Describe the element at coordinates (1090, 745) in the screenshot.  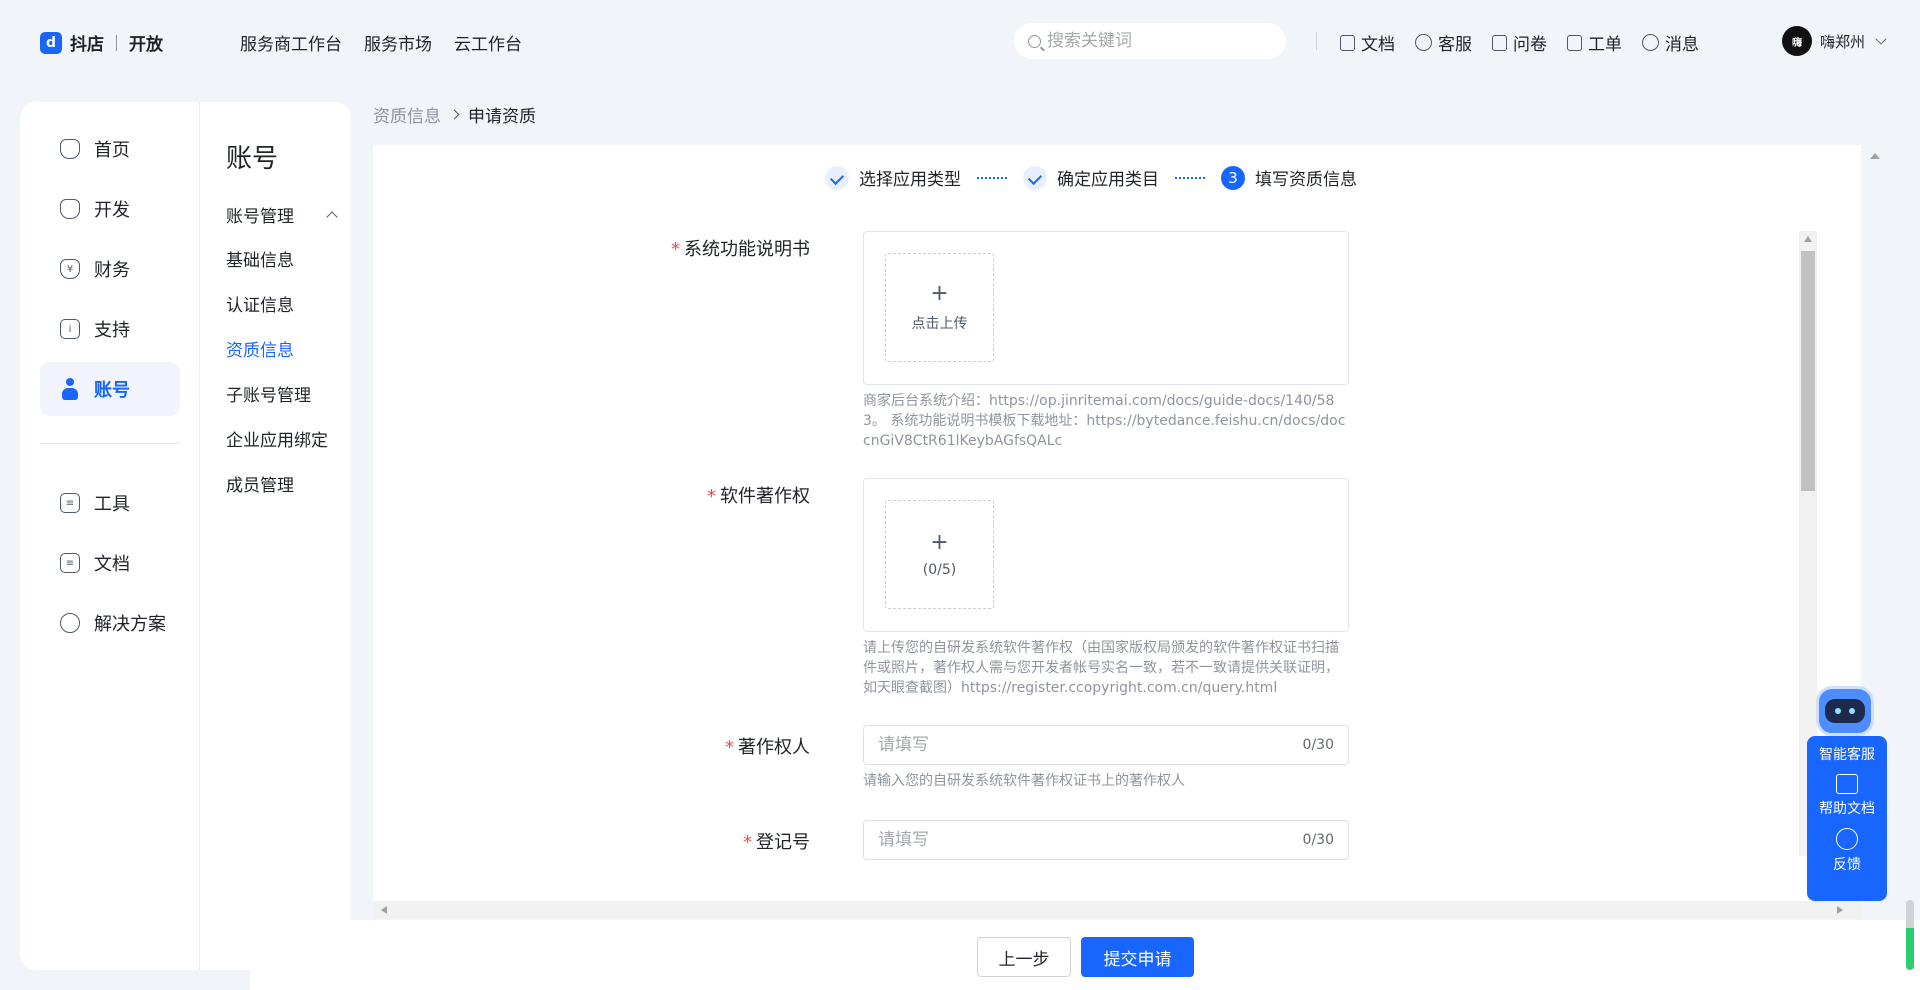
I see `copyright-owner-input` at that location.